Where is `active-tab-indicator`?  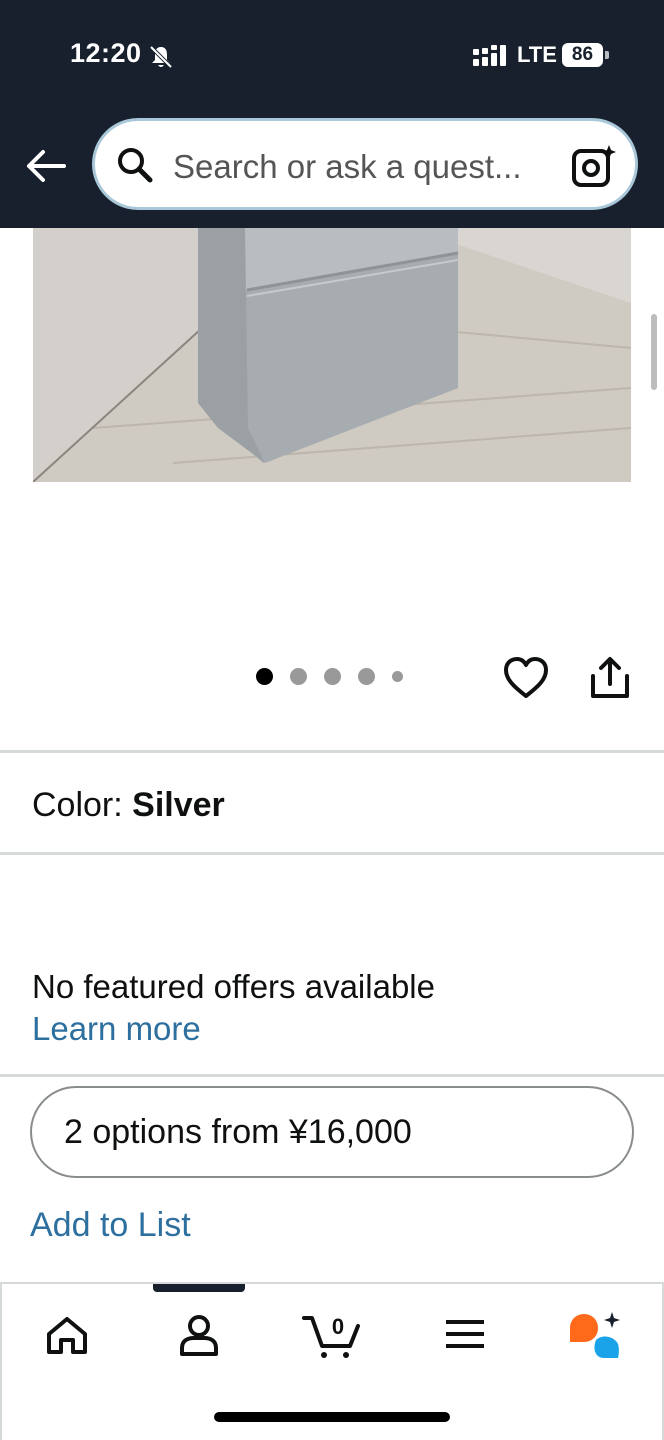 active-tab-indicator is located at coordinates (199, 1288).